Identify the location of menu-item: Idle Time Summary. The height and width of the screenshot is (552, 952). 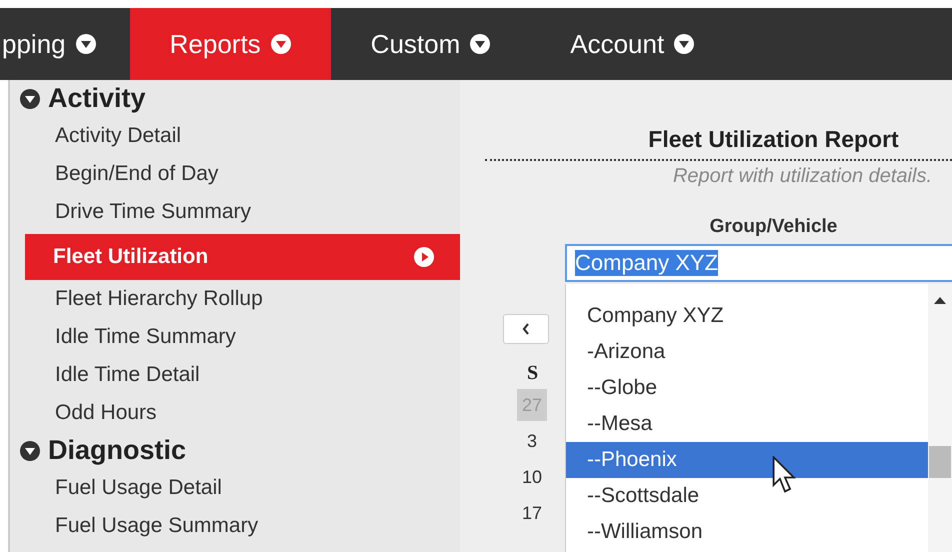
(235, 337).